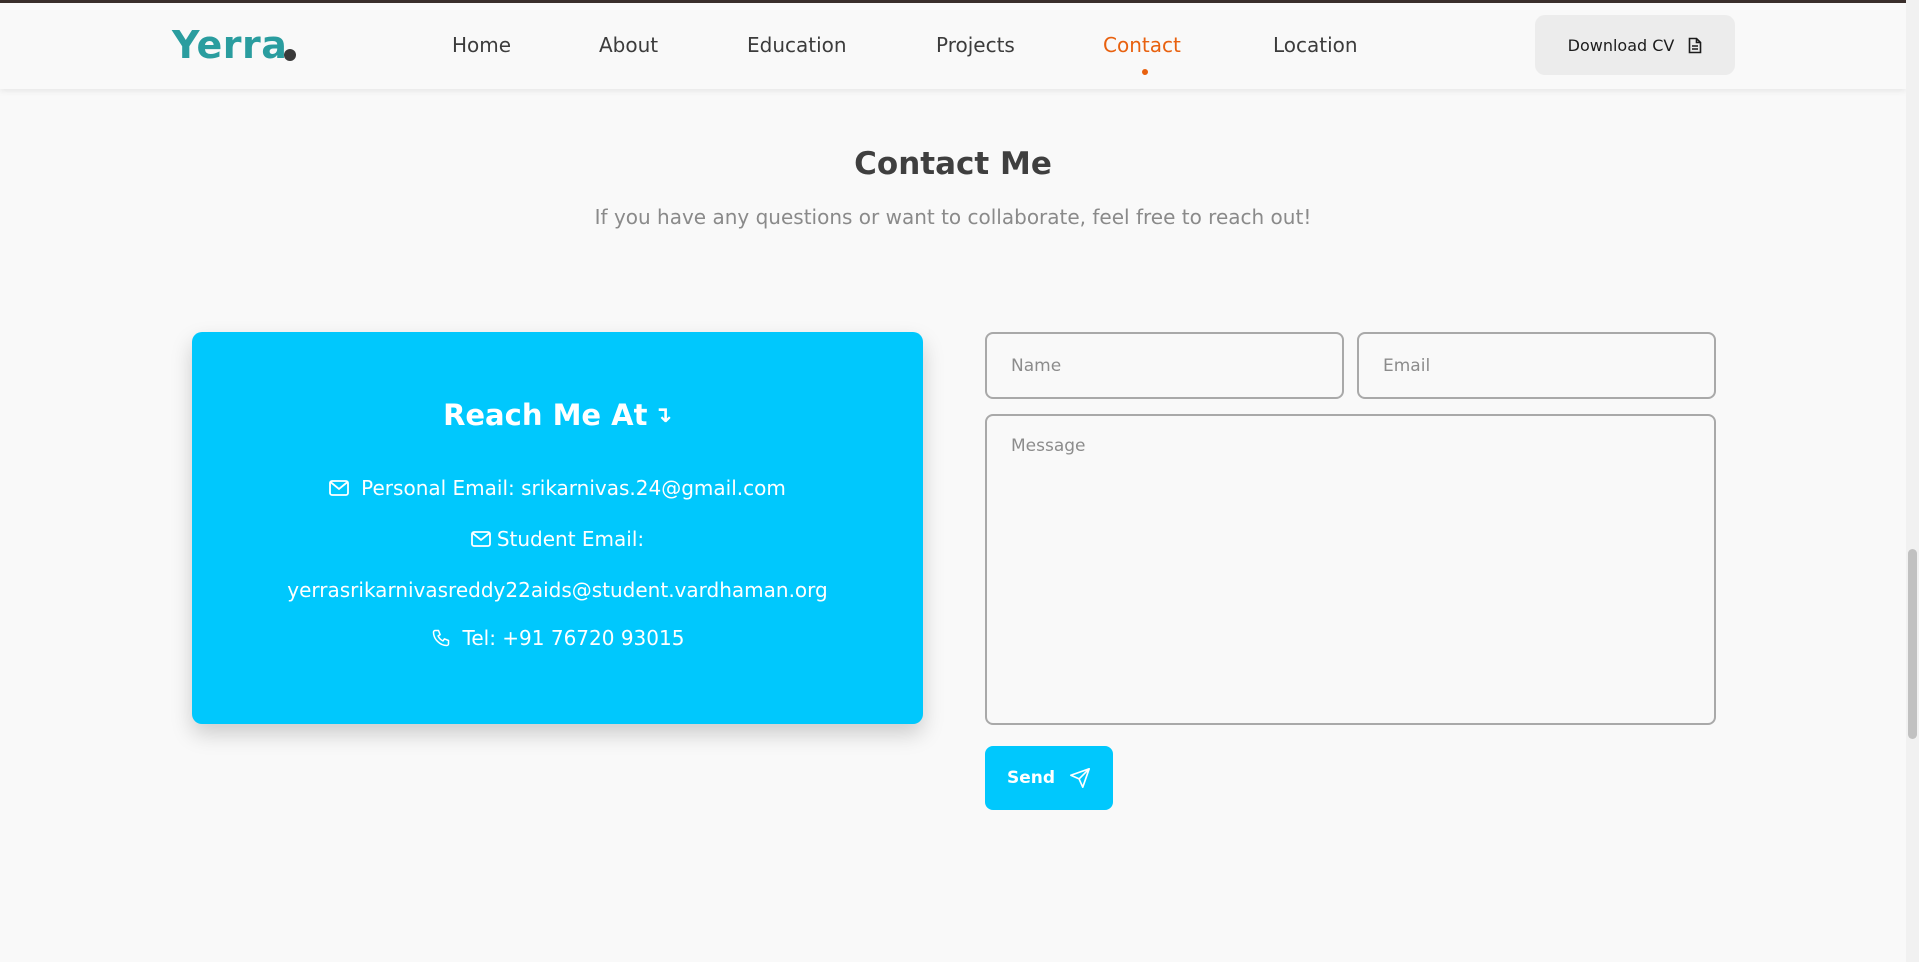 The image size is (1919, 962). I want to click on phone-number: Tel: +91 76720 93015, so click(574, 638).